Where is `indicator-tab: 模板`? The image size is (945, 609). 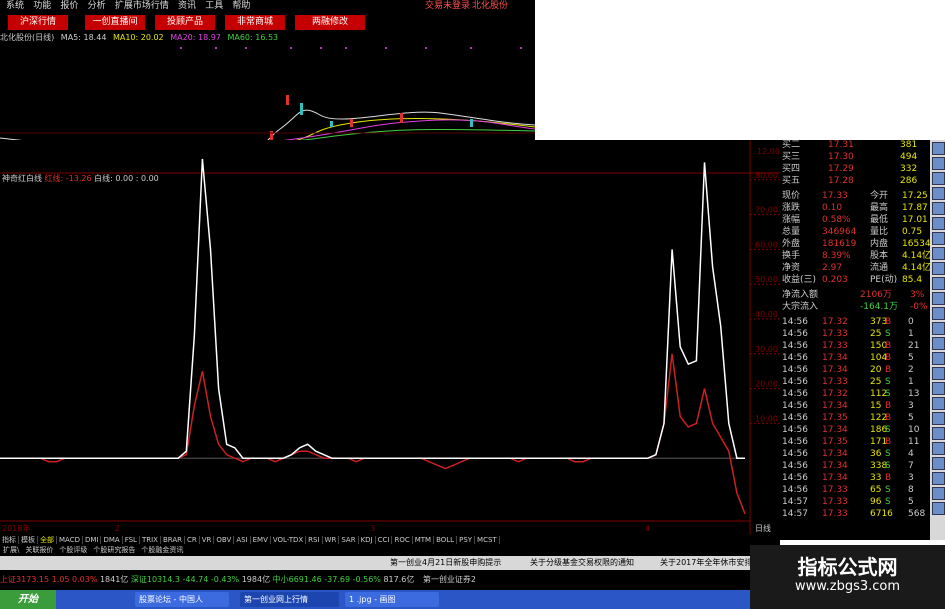
indicator-tab: 模板 is located at coordinates (28, 540).